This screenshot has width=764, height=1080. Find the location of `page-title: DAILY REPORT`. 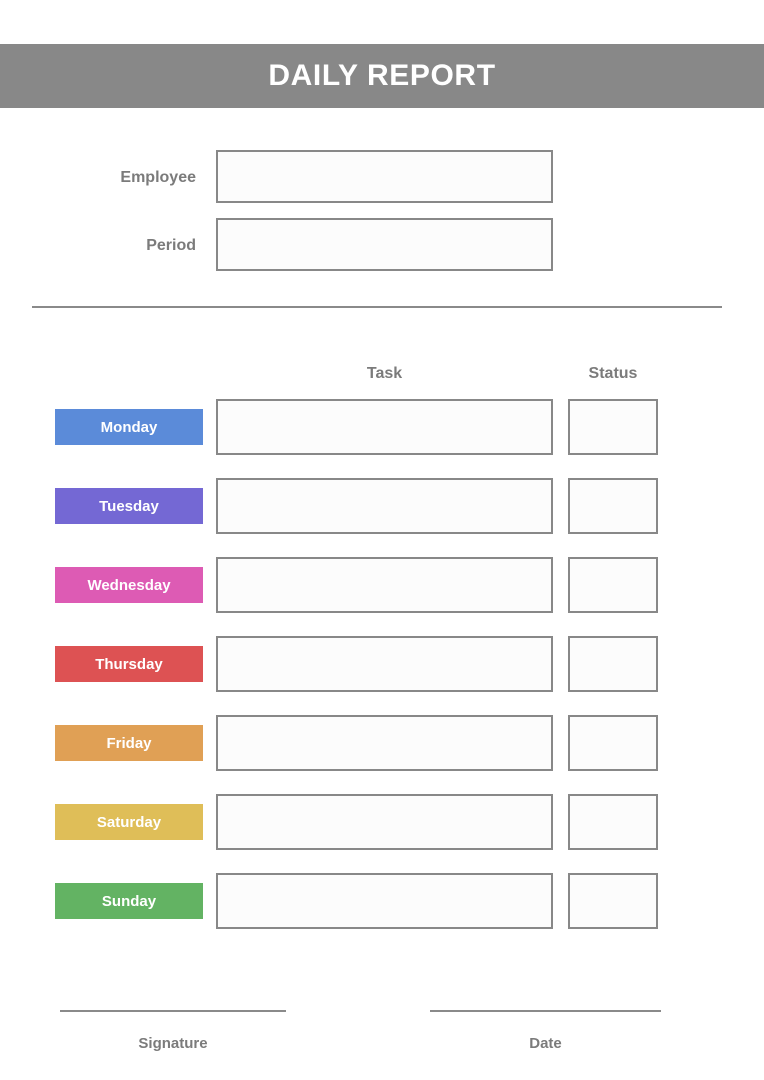

page-title: DAILY REPORT is located at coordinates (382, 75).